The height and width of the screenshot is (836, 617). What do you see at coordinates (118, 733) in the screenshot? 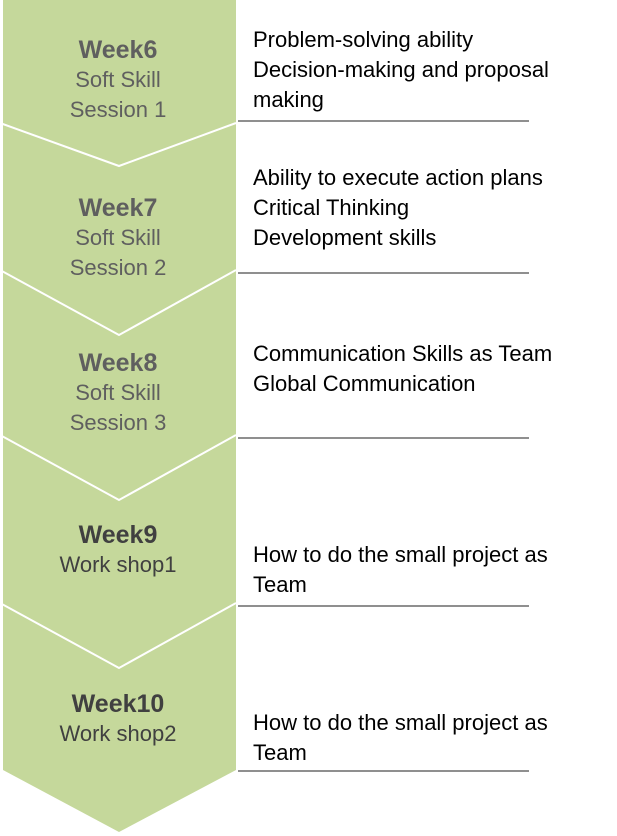
I see `workshop-label: Work shop2` at bounding box center [118, 733].